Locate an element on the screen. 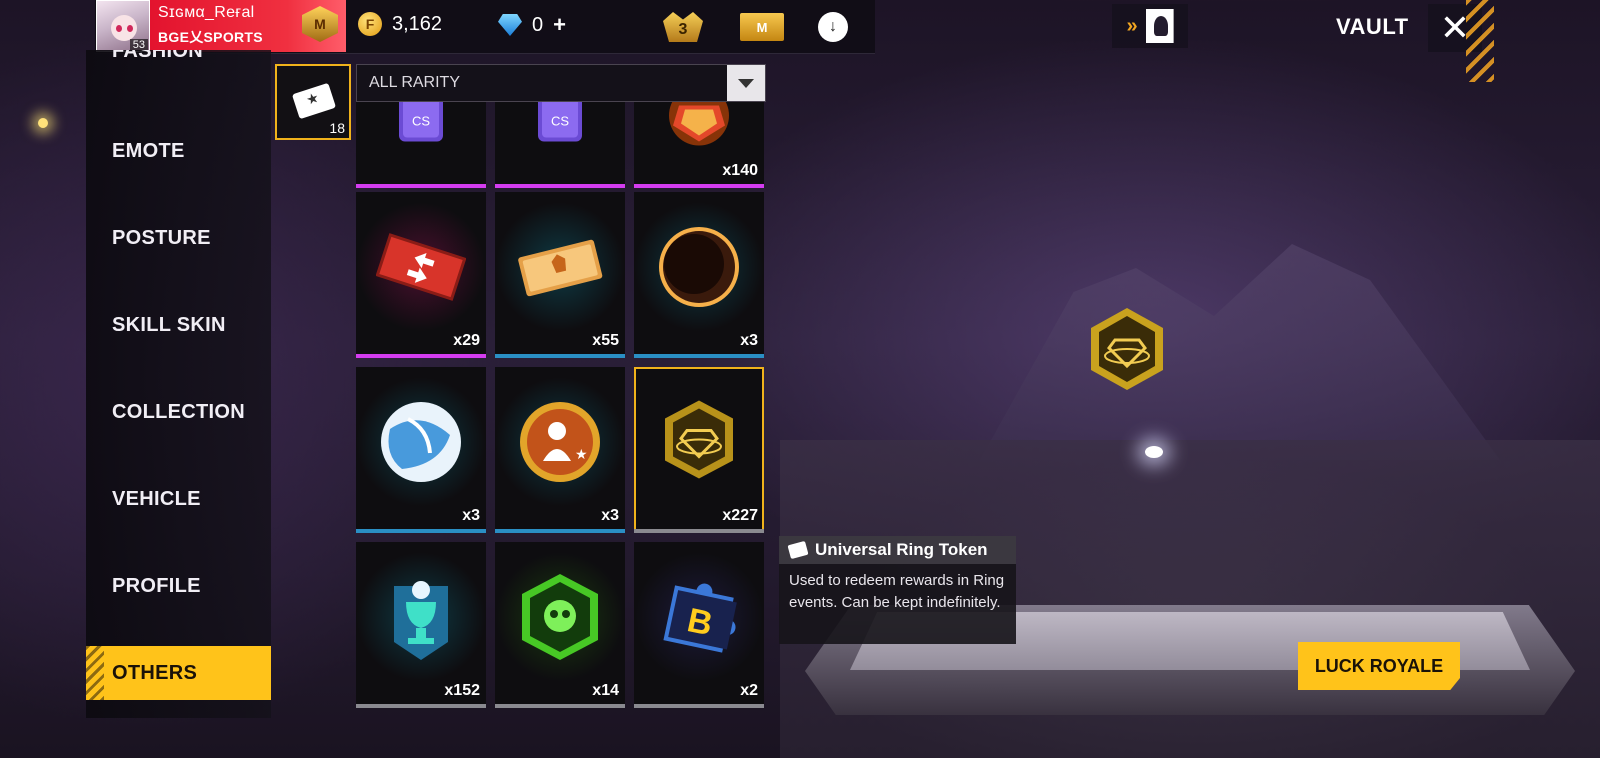 This screenshot has width=1600, height=758. tooltip-header: Universal Ring Token is located at coordinates (897, 550).